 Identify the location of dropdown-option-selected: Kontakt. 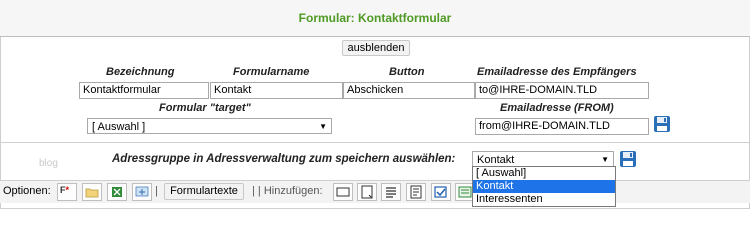
(544, 186).